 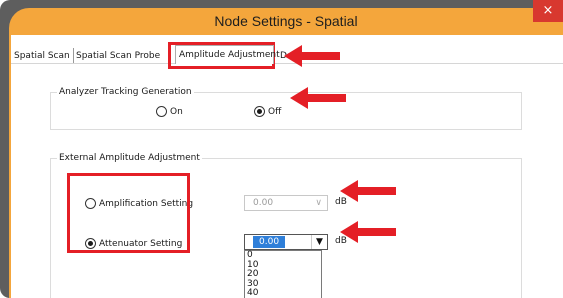 What do you see at coordinates (319, 242) in the screenshot?
I see `chevron-down-icon: ▼` at bounding box center [319, 242].